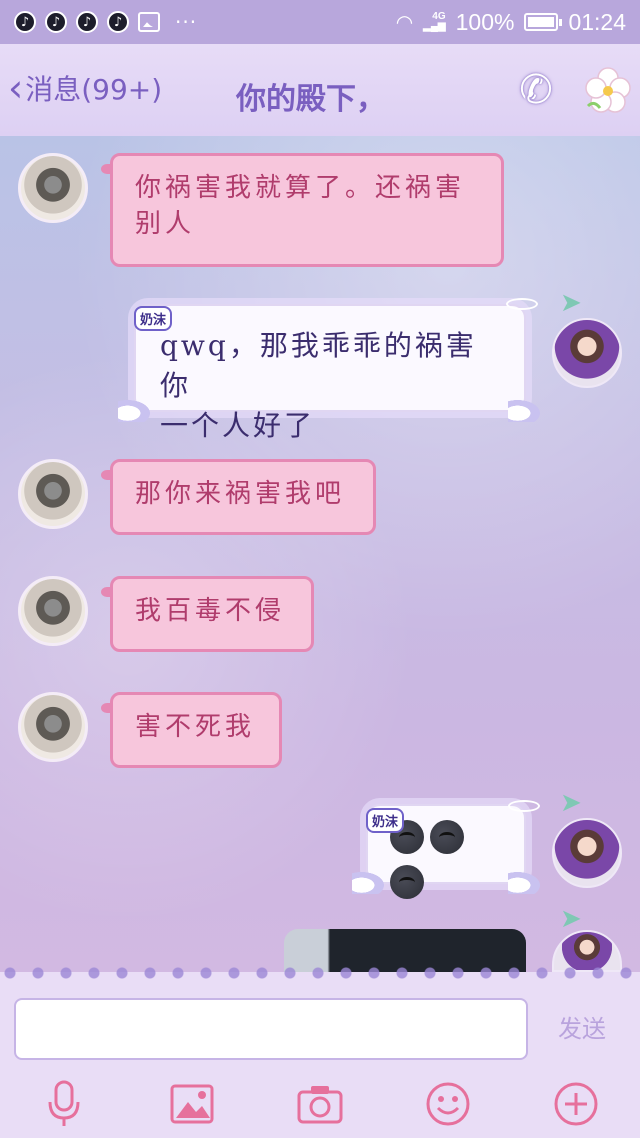 The height and width of the screenshot is (1138, 640). I want to click on message-text: 害不死我, so click(195, 727).